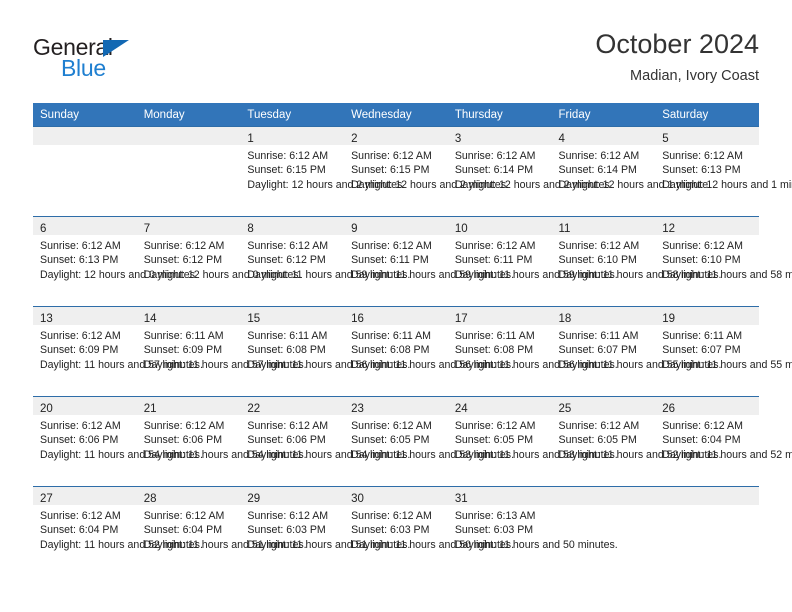 The image size is (792, 612). I want to click on weekday-header-wednesday: Wednesday, so click(396, 115).